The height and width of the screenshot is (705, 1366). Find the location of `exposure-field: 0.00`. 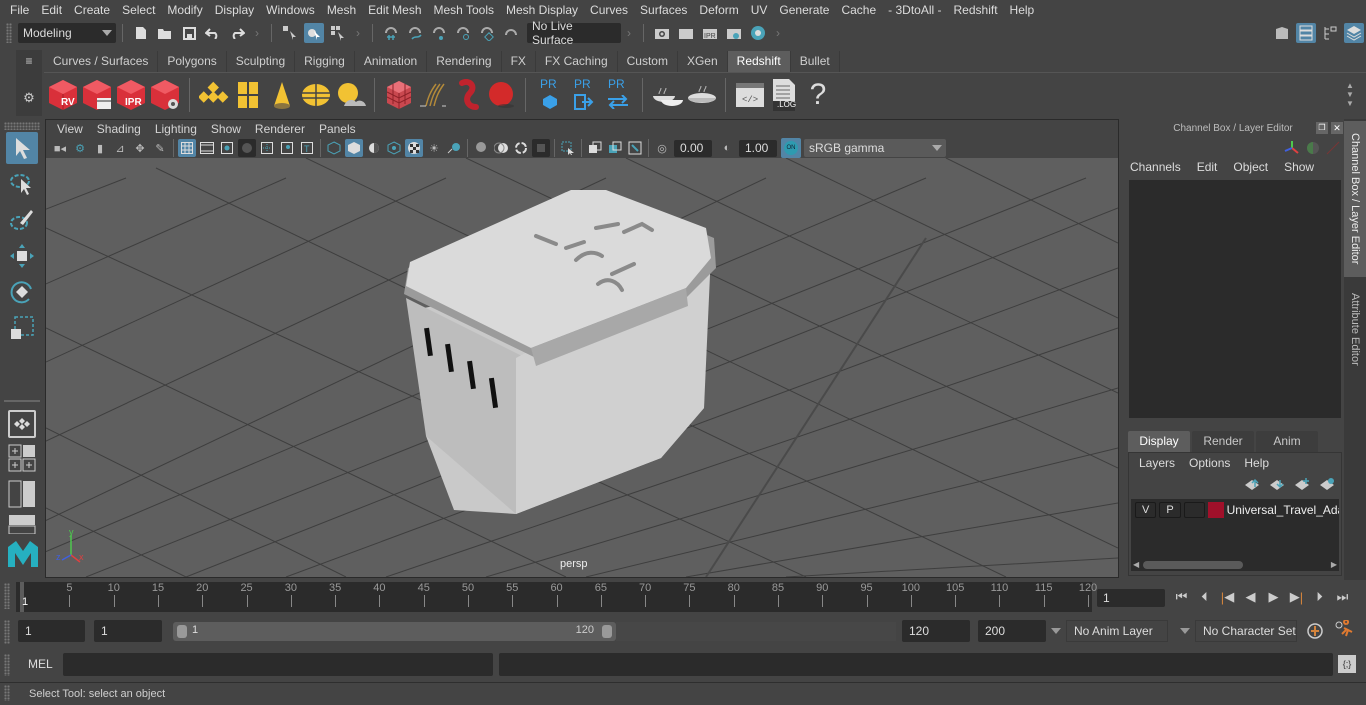

exposure-field: 0.00 is located at coordinates (693, 148).